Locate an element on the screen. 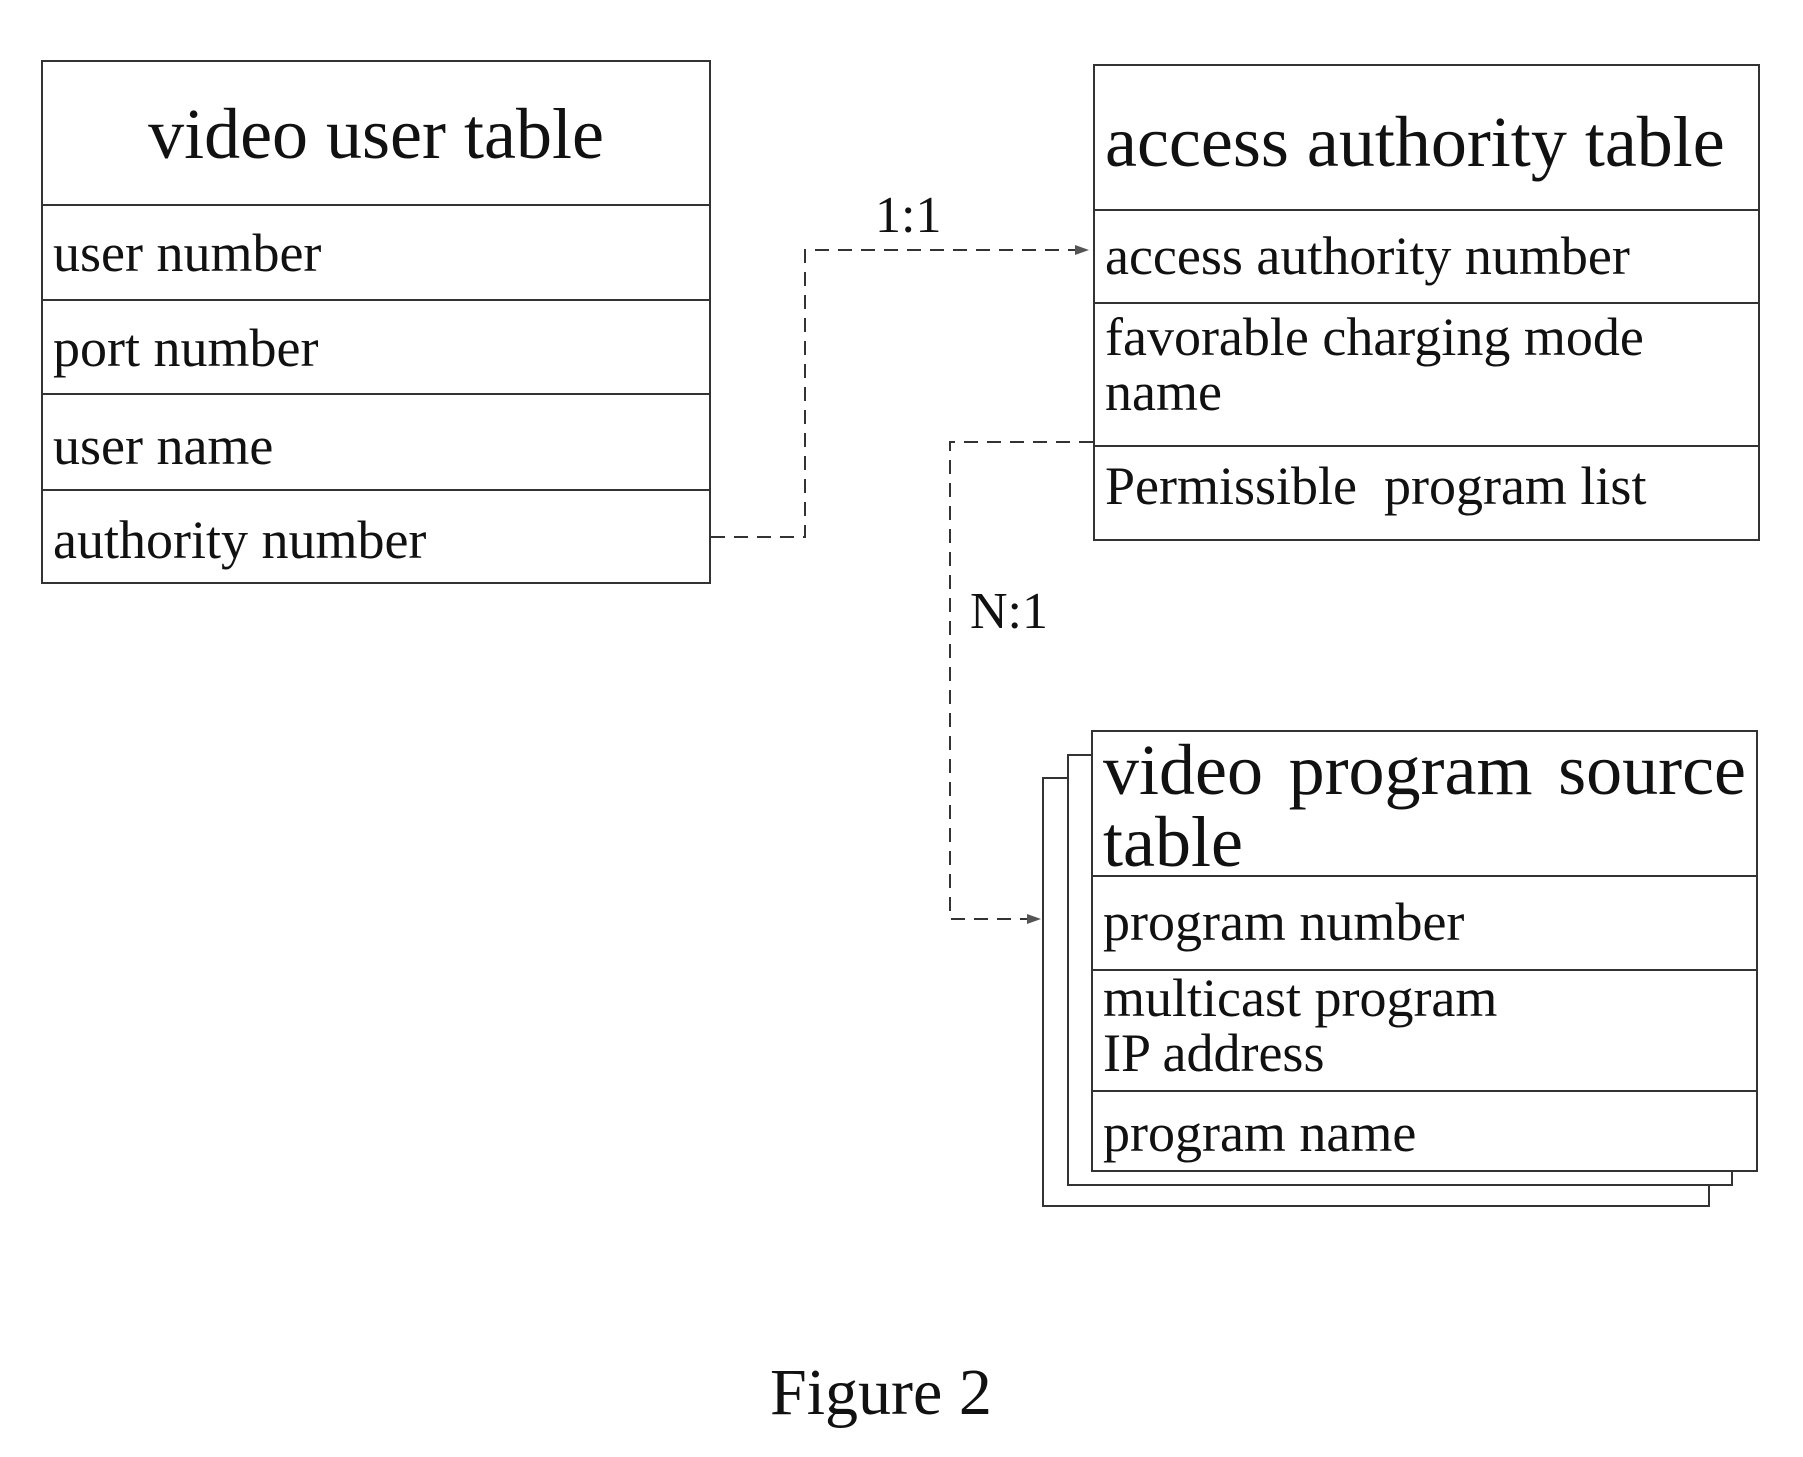 This screenshot has width=1803, height=1457. access-authority-field-row: Permissible program list is located at coordinates (1426, 493).